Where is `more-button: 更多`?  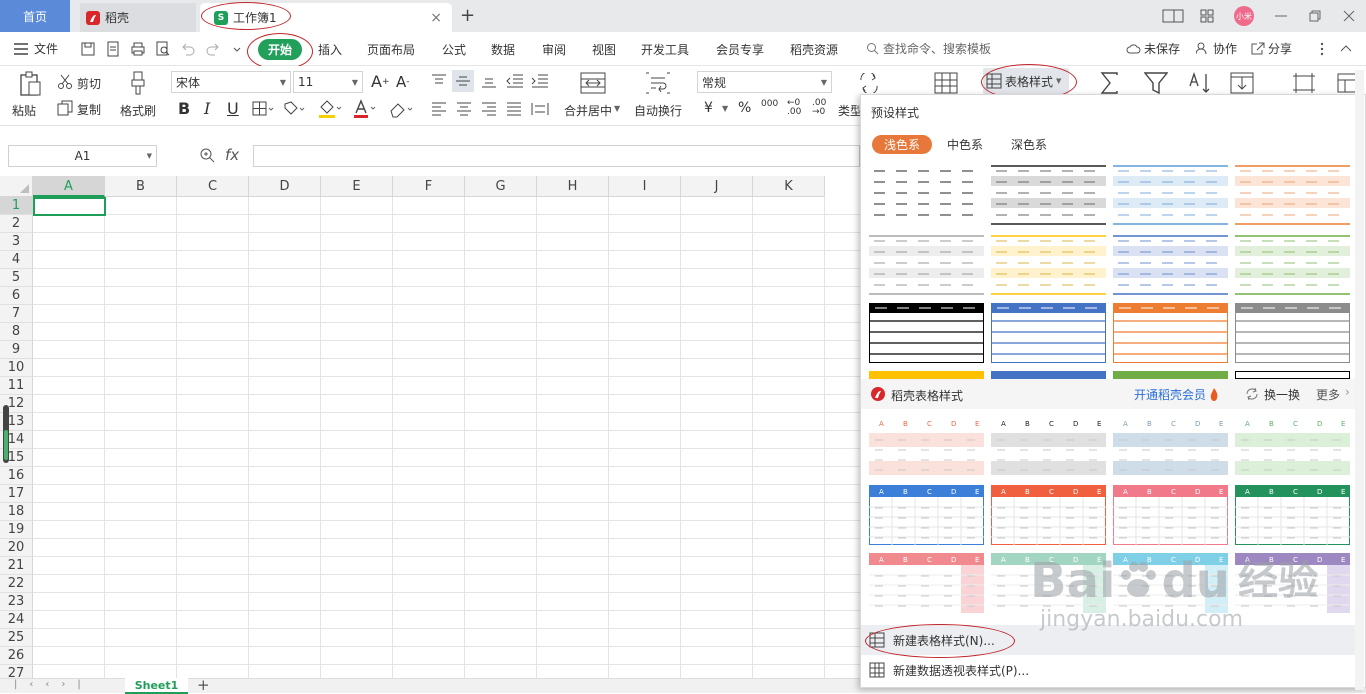
more-button: 更多 is located at coordinates (1328, 394).